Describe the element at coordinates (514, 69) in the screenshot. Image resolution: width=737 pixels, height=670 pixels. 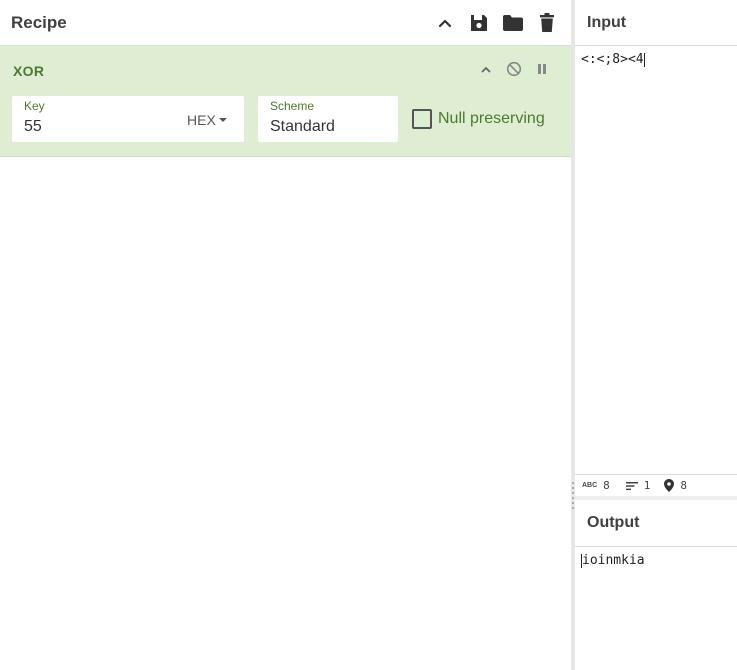
I see `disable-icon` at that location.